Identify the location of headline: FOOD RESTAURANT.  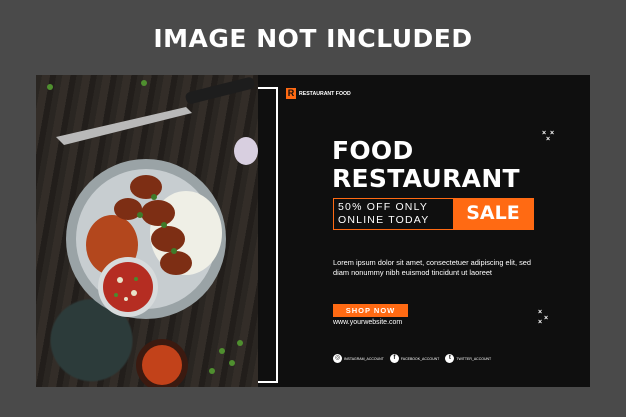
(426, 165).